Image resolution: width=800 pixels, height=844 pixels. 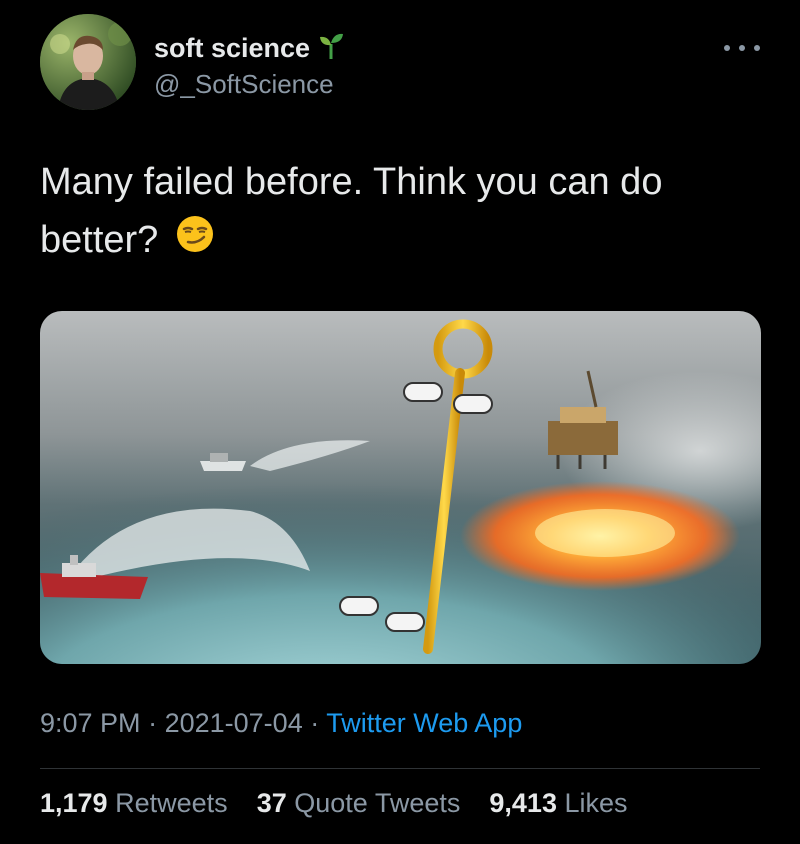 What do you see at coordinates (558, 803) in the screenshot?
I see `likes-stat: 9,413 Likes` at bounding box center [558, 803].